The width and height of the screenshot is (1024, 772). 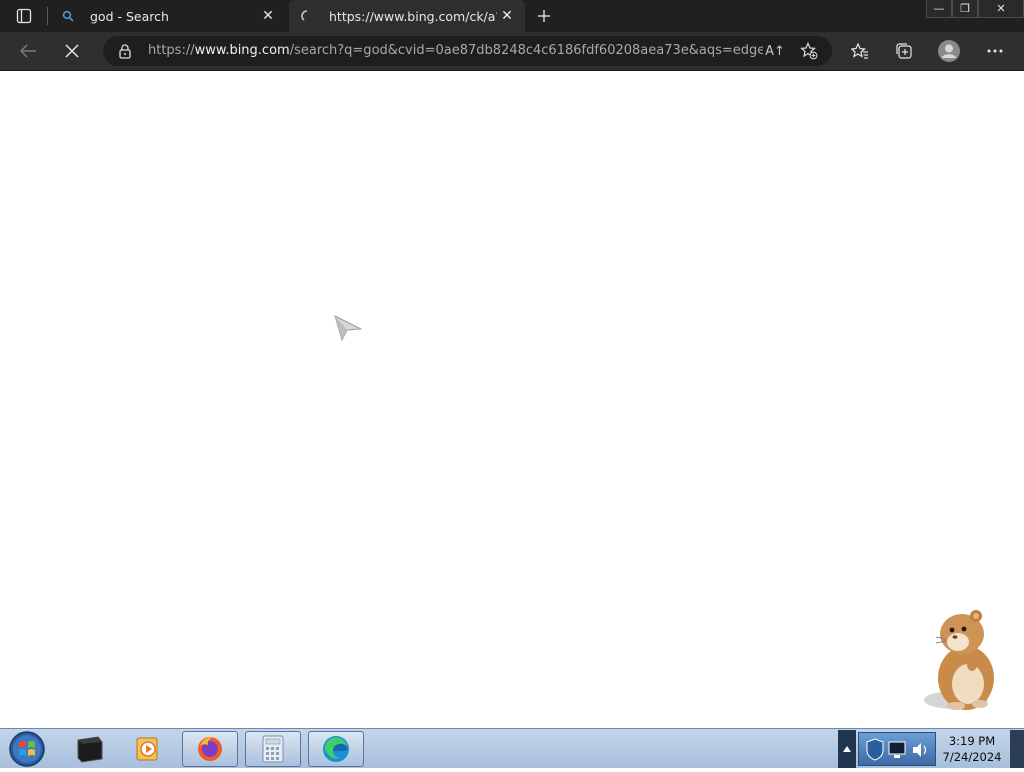 I want to click on profile-avatar-icon, so click(x=949, y=51).